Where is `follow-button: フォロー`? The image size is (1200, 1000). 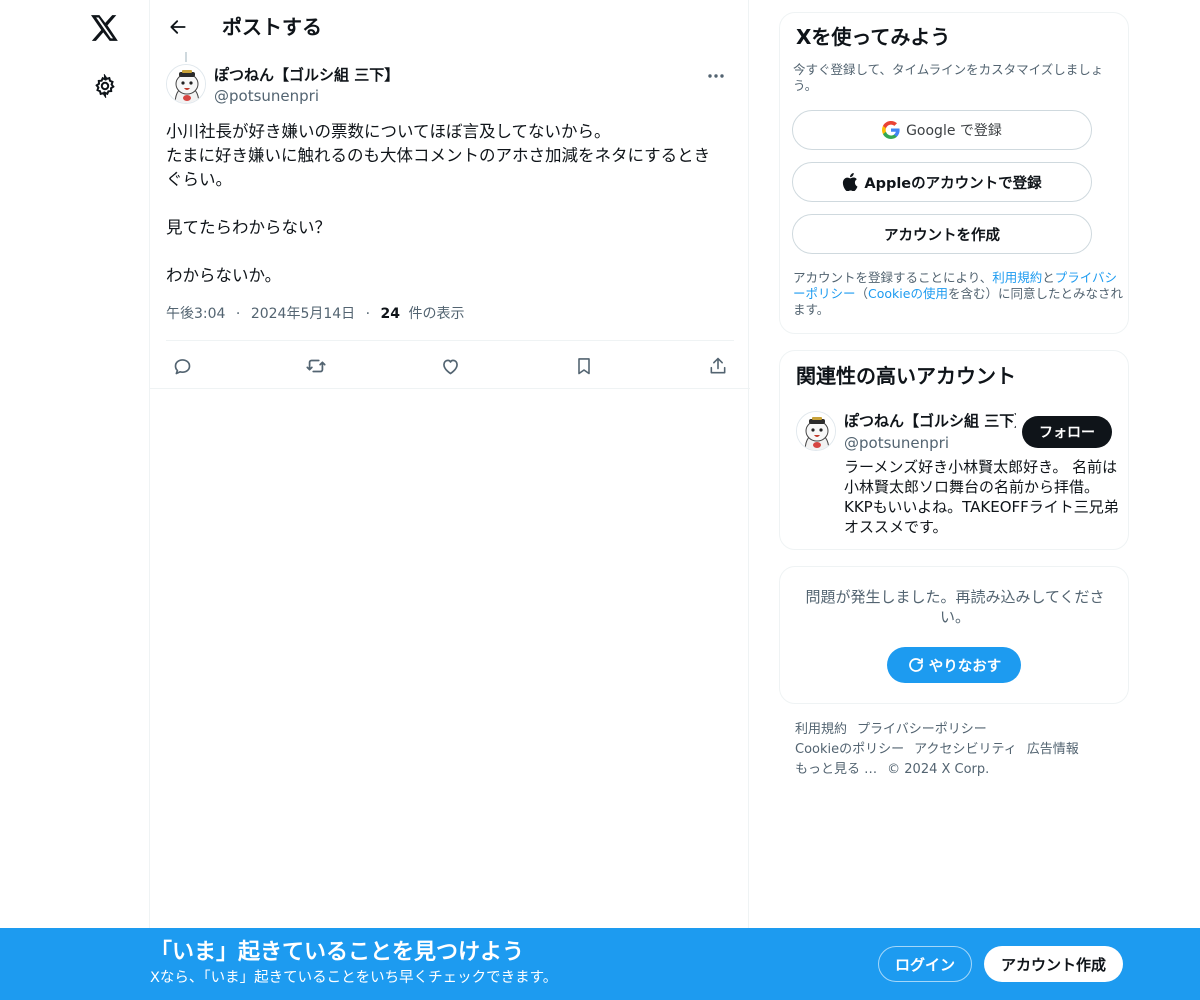
follow-button: フォロー is located at coordinates (1067, 432).